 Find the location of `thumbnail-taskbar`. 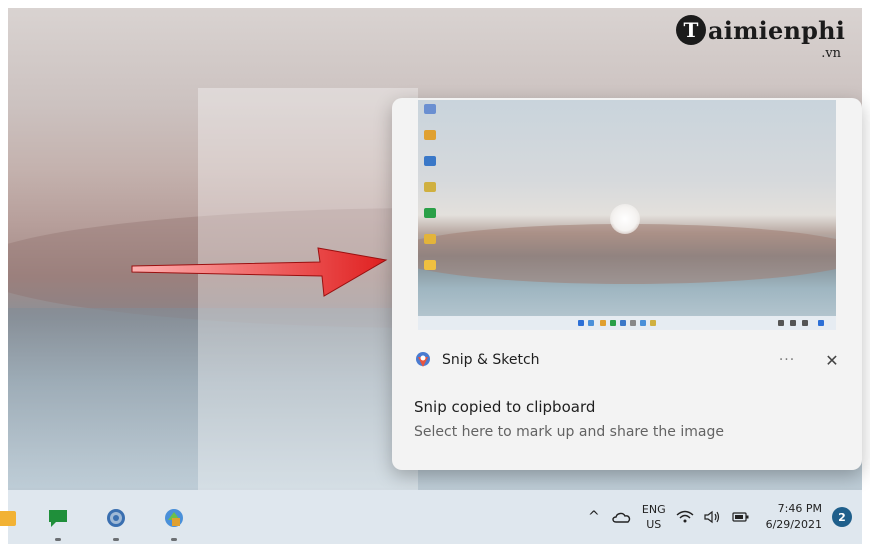

thumbnail-taskbar is located at coordinates (627, 323).